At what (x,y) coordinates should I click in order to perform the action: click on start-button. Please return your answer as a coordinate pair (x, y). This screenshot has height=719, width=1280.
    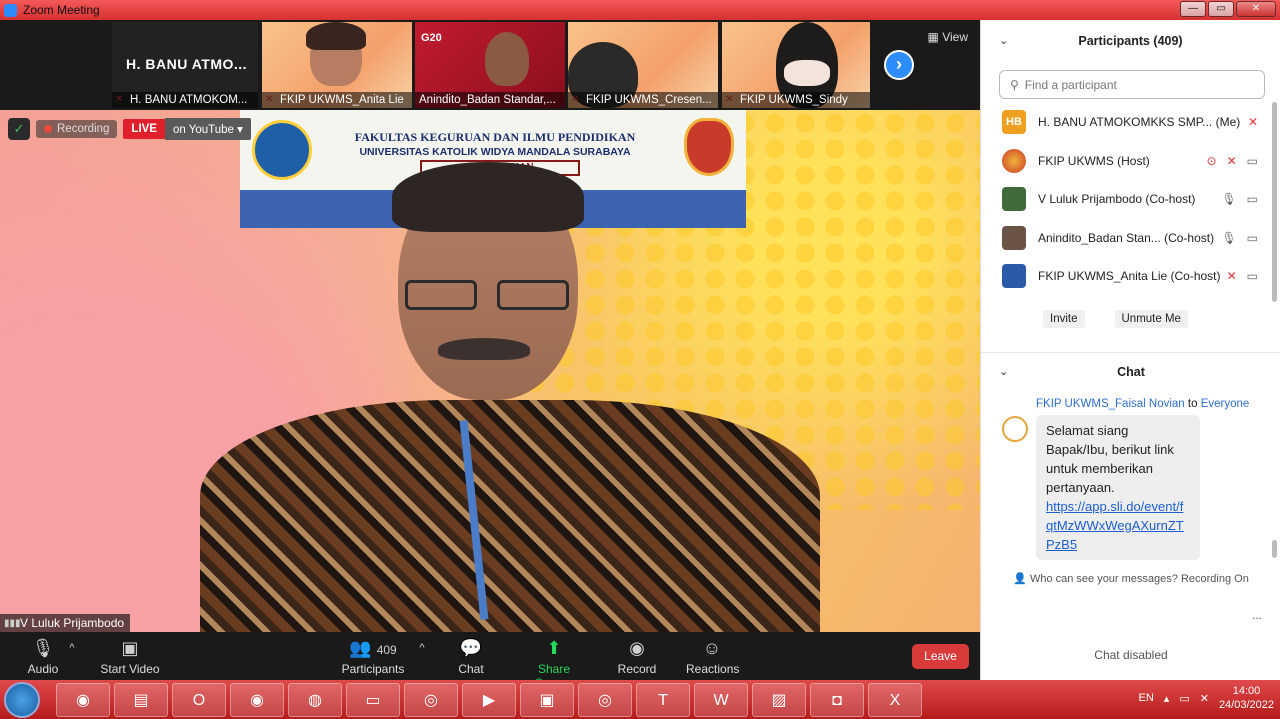
    Looking at the image, I should click on (22, 700).